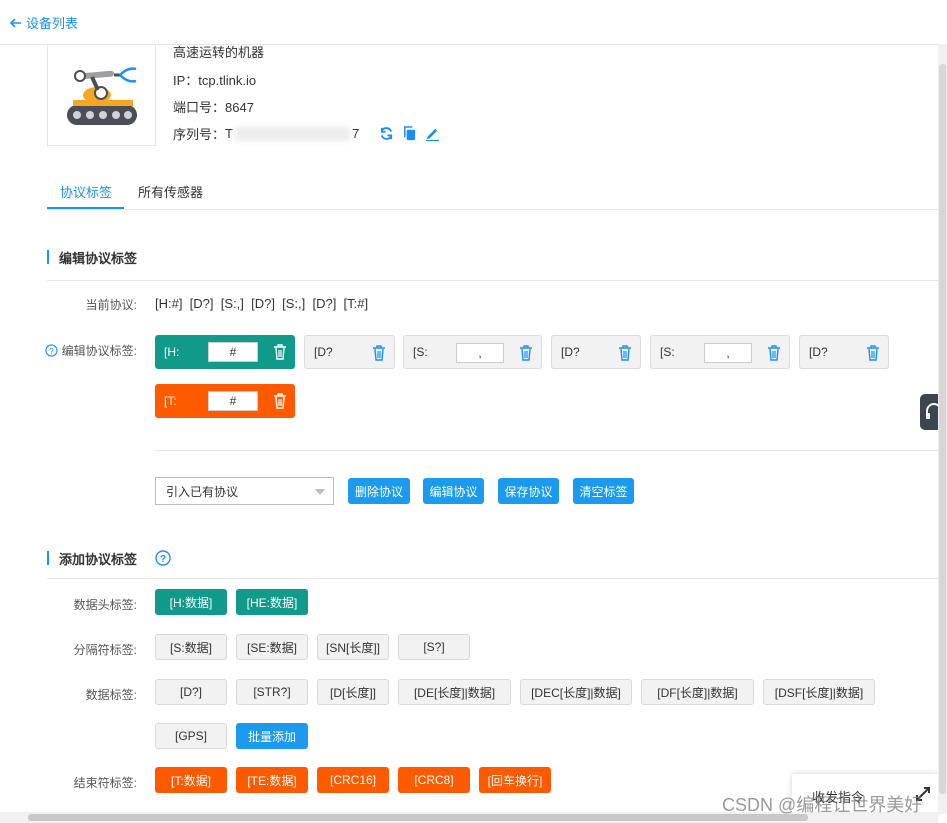  Describe the element at coordinates (473, 22) in the screenshot. I see `top-bar: 设备列表` at that location.